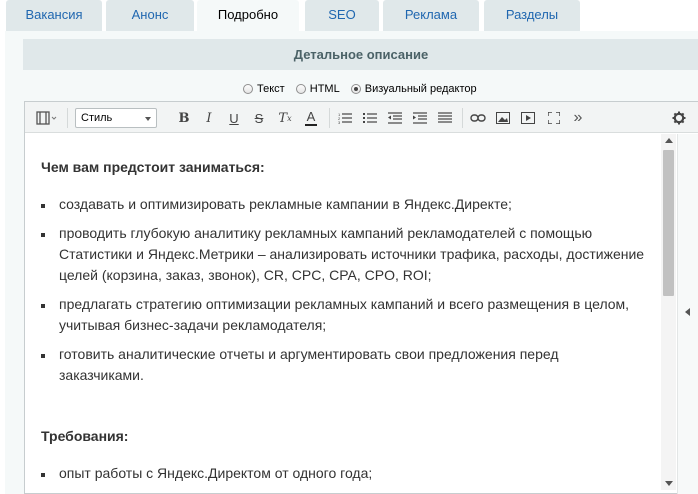  Describe the element at coordinates (395, 118) in the screenshot. I see `outdent-icon` at that location.